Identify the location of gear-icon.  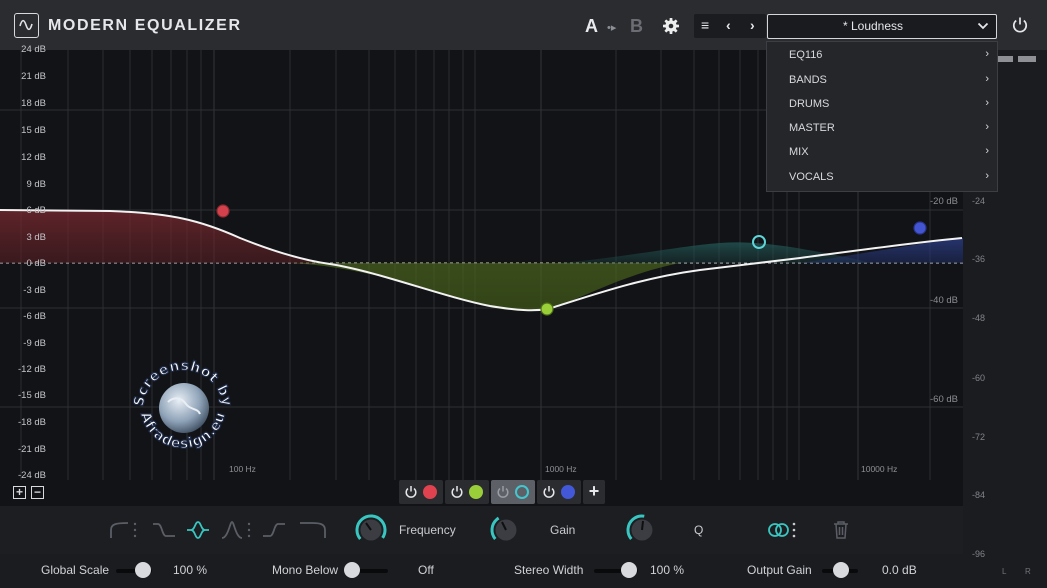
(671, 26).